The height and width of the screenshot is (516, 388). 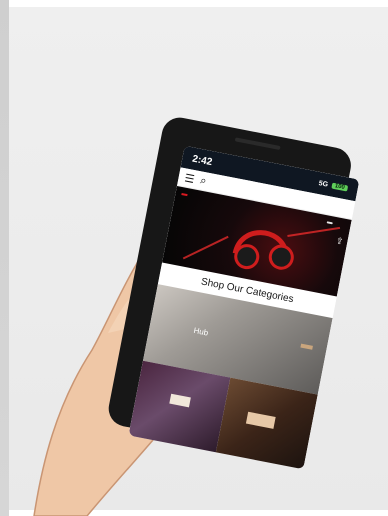 I want to click on battery-indicator: 100, so click(x=340, y=187).